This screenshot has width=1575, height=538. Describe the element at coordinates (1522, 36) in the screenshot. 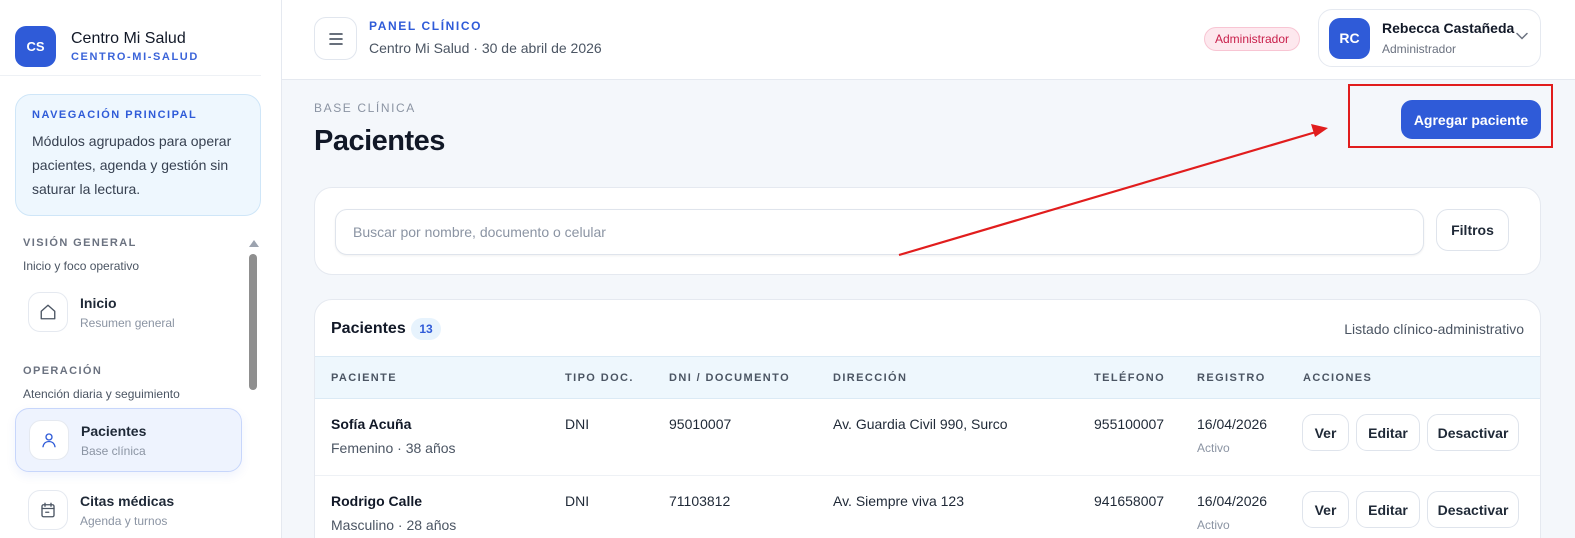

I see `chevron-down-icon` at that location.